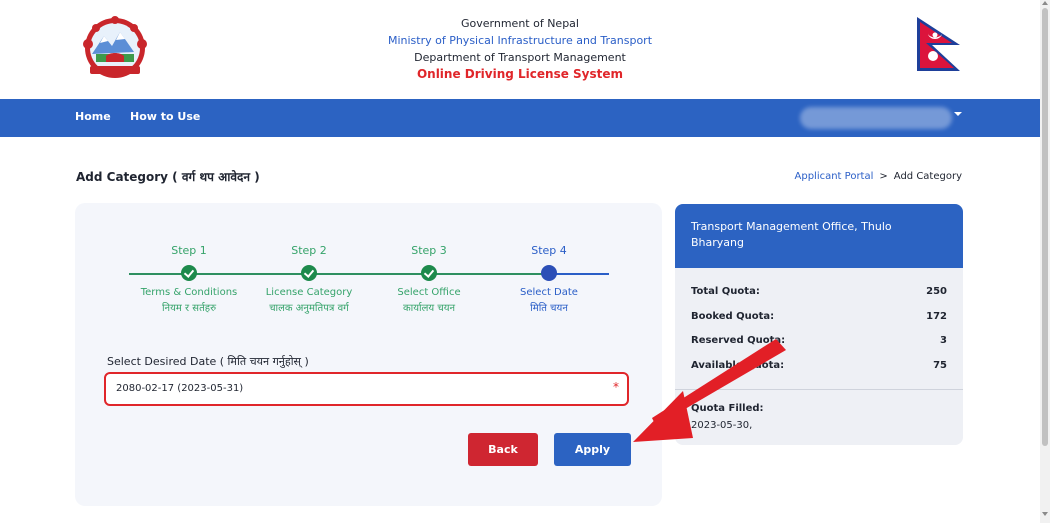 This screenshot has width=1050, height=523. I want to click on step-4-label-en: Select Date, so click(549, 292).